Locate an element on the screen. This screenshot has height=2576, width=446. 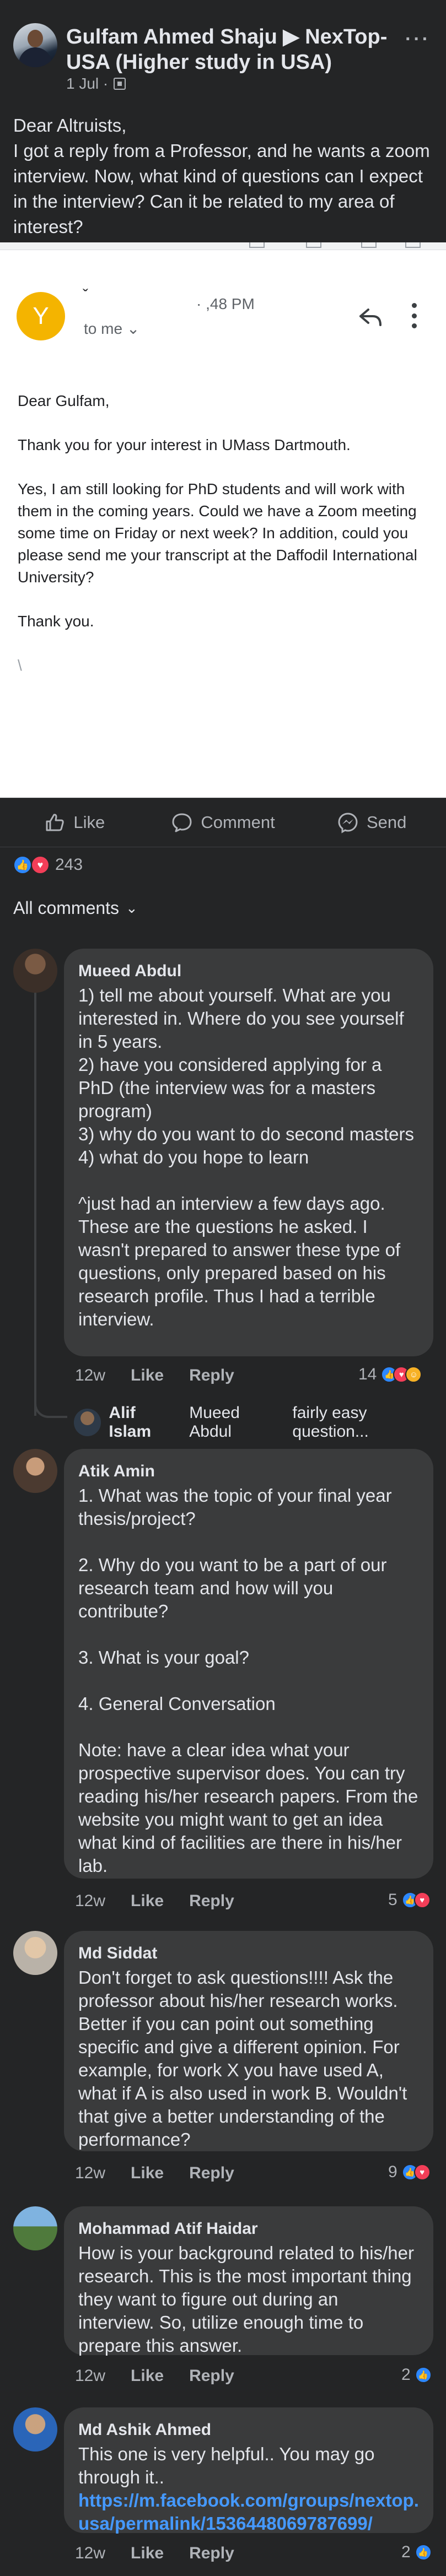
commenter-name: Mueed Abdul is located at coordinates (248, 972).